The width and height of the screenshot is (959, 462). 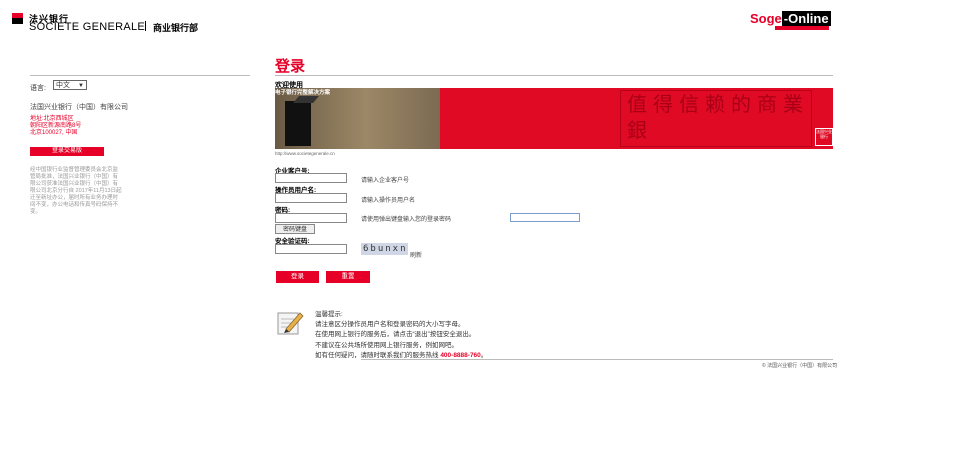 I want to click on language-select: 中文 ▼, so click(x=70, y=85).